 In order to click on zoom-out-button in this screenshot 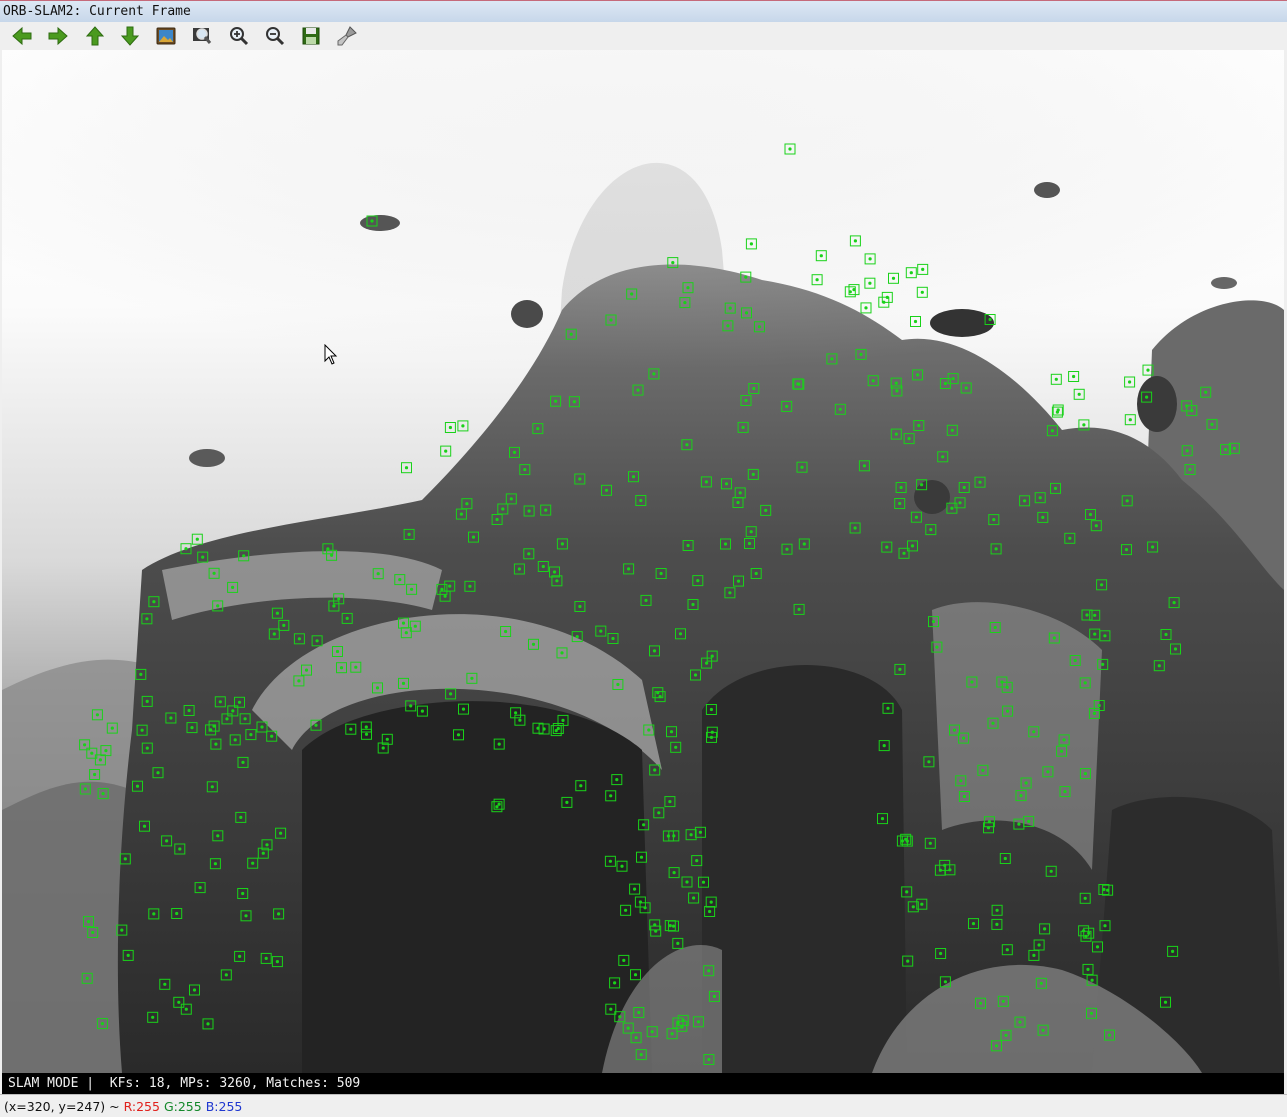, I will do `click(275, 36)`.